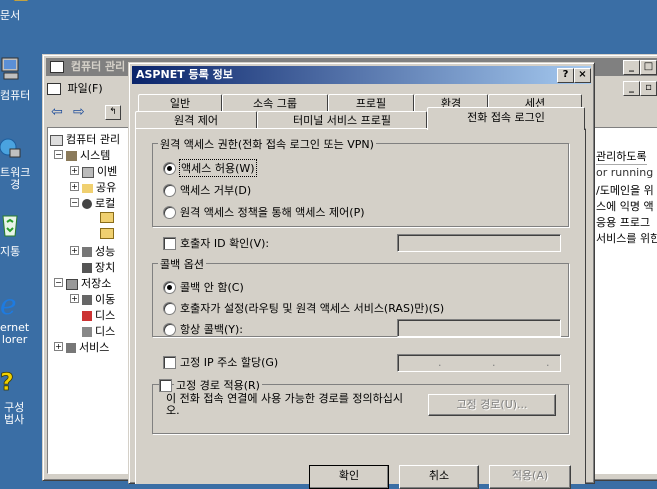  What do you see at coordinates (85, 88) in the screenshot?
I see `menu-file: 파일(F)` at bounding box center [85, 88].